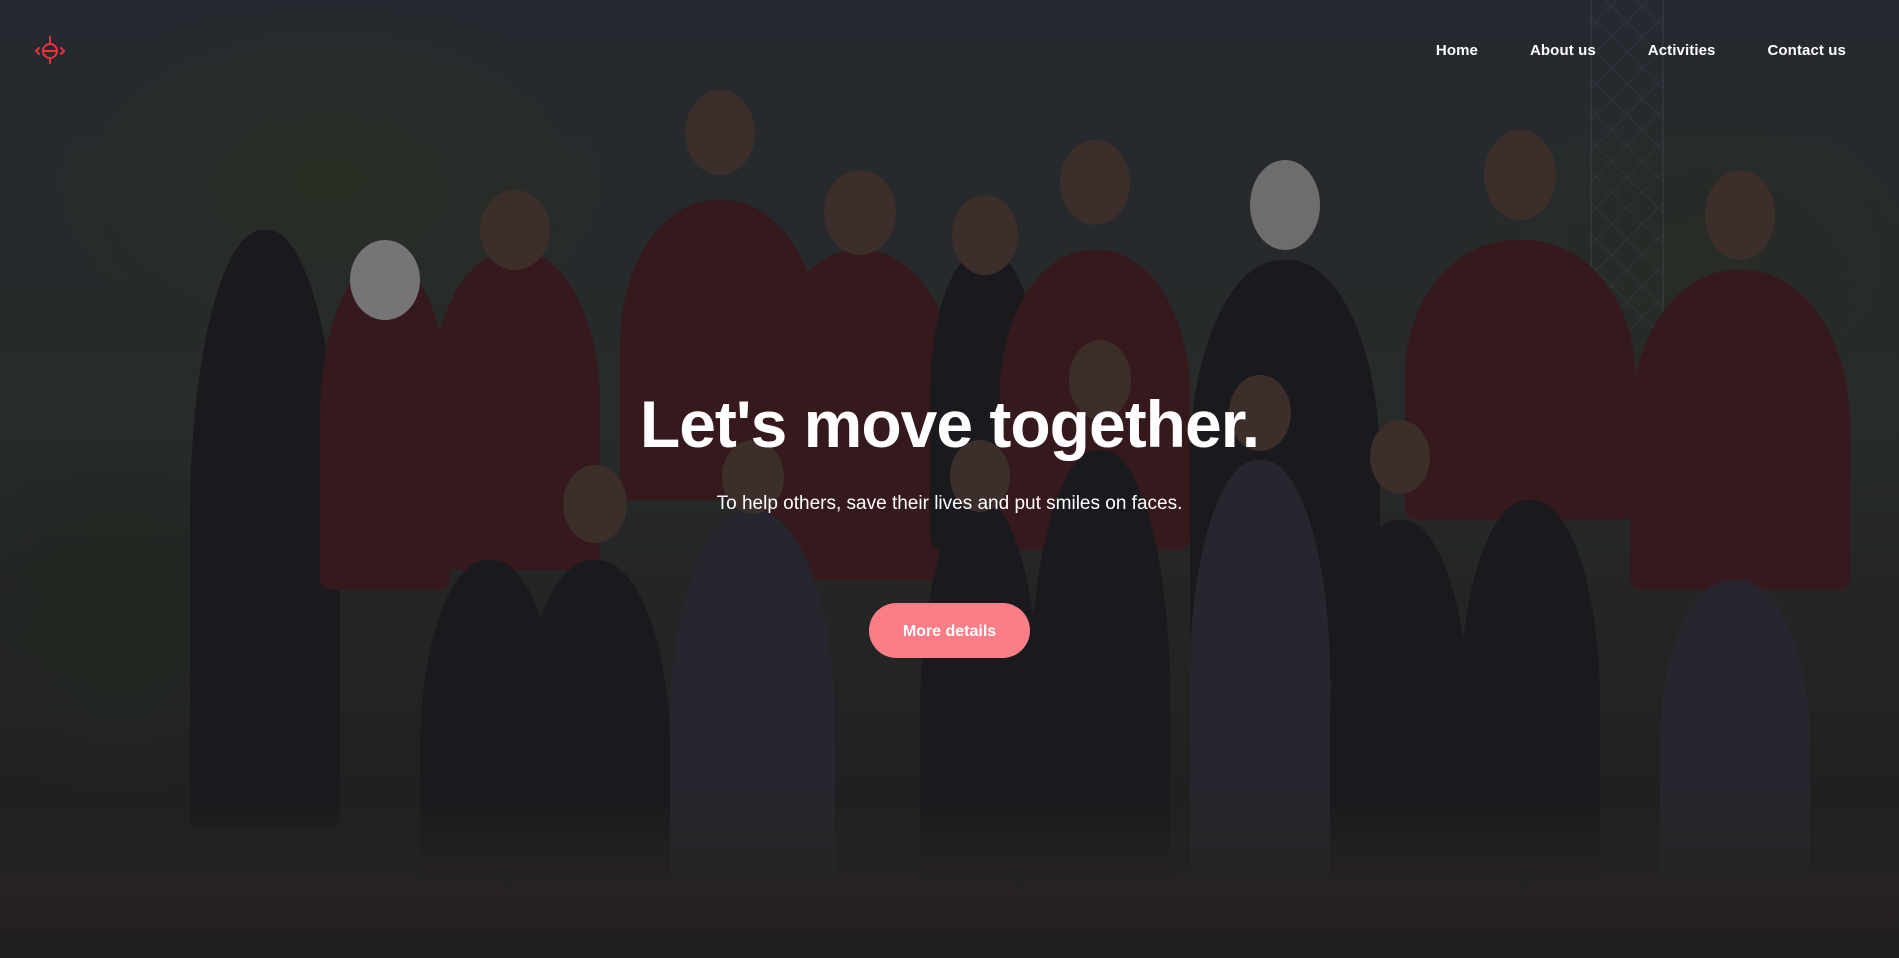  I want to click on nav-links: Home About us Activities Contact us, so click(1641, 50).